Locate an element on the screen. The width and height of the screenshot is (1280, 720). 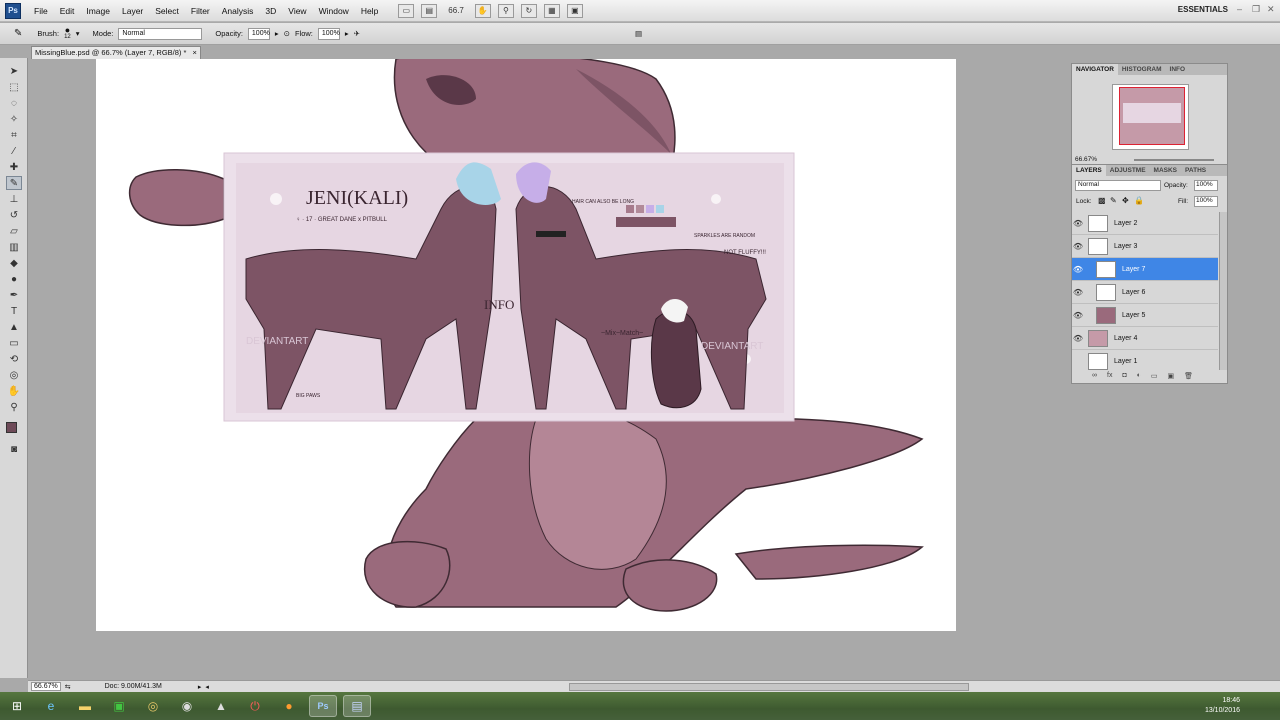
layer-row: 👁 Layer 2 is located at coordinates (1145, 223).